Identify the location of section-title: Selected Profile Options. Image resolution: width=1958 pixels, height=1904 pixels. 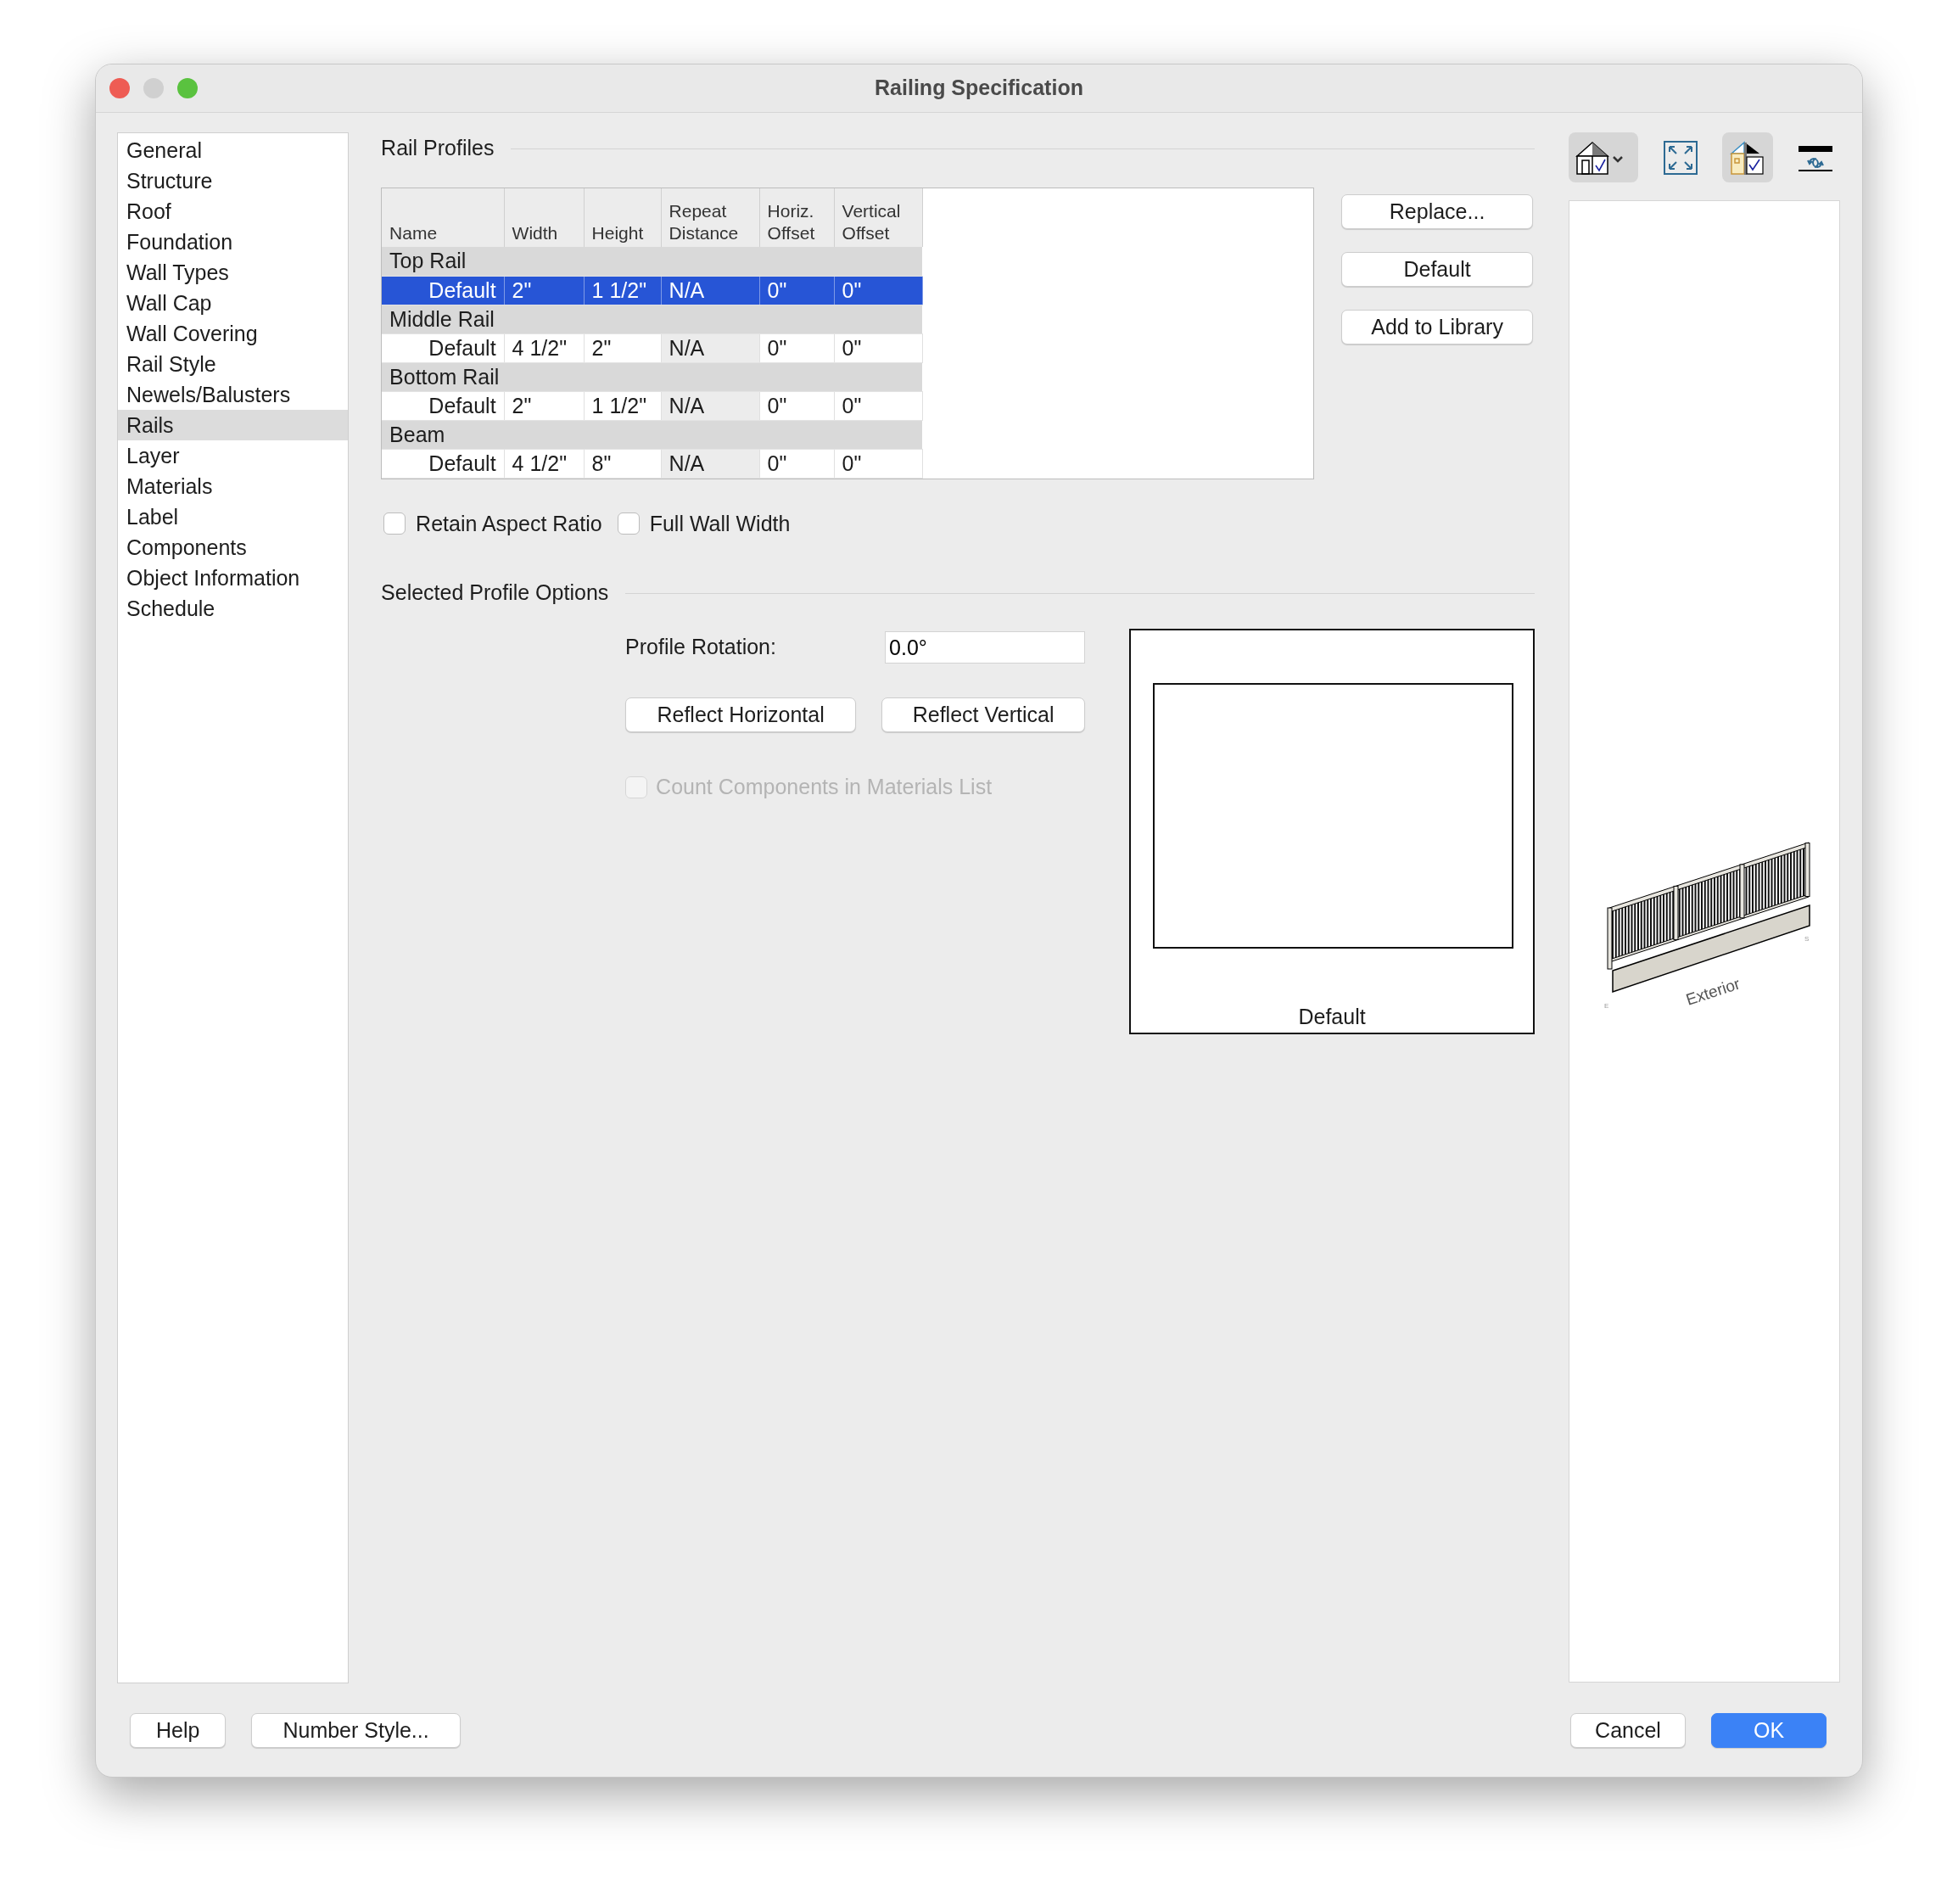
(495, 593).